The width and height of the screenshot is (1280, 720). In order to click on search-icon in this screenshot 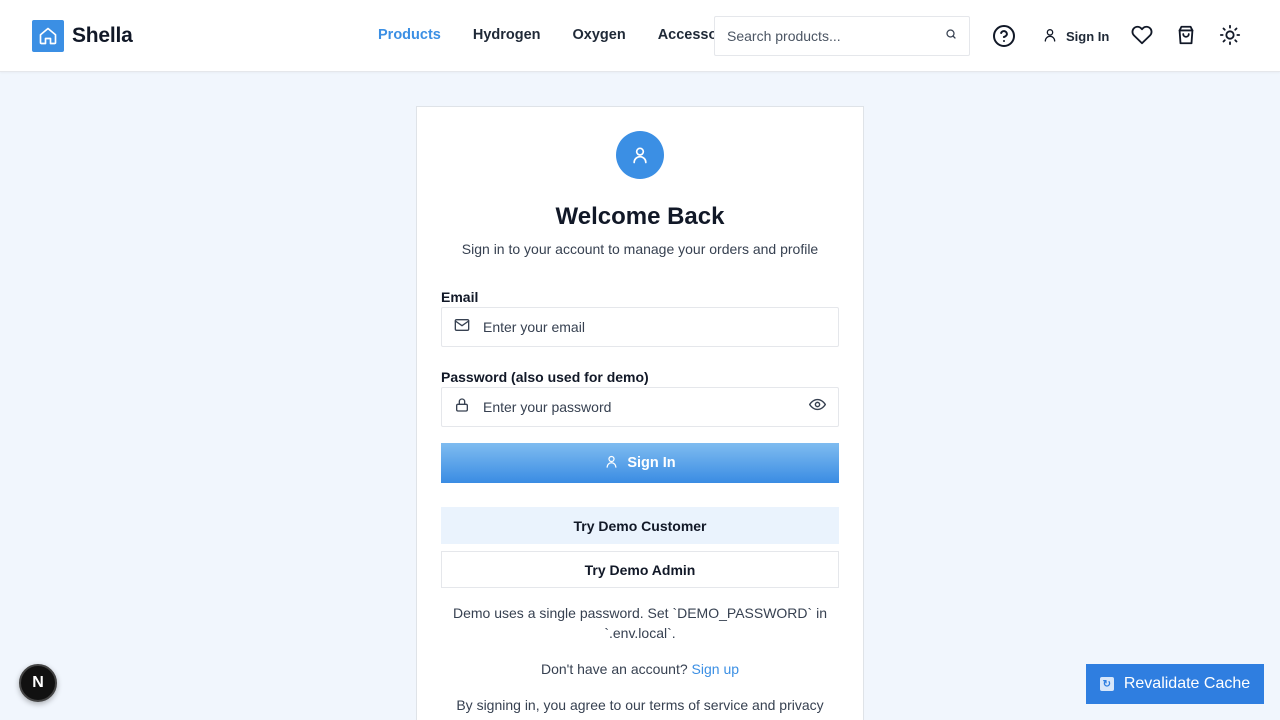, I will do `click(951, 36)`.